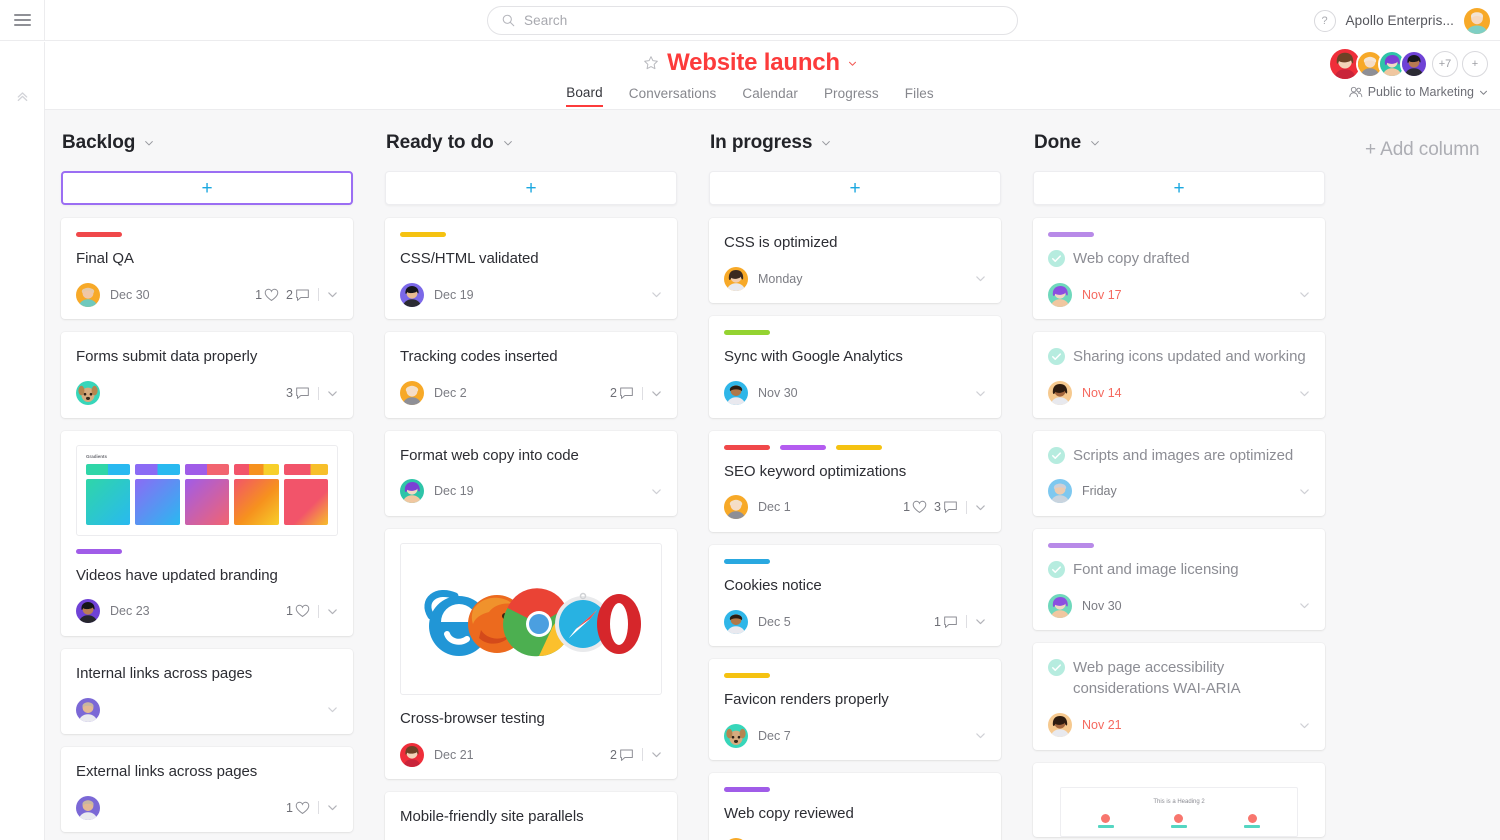 This screenshot has height=840, width=1500. I want to click on tab-board: Board, so click(584, 96).